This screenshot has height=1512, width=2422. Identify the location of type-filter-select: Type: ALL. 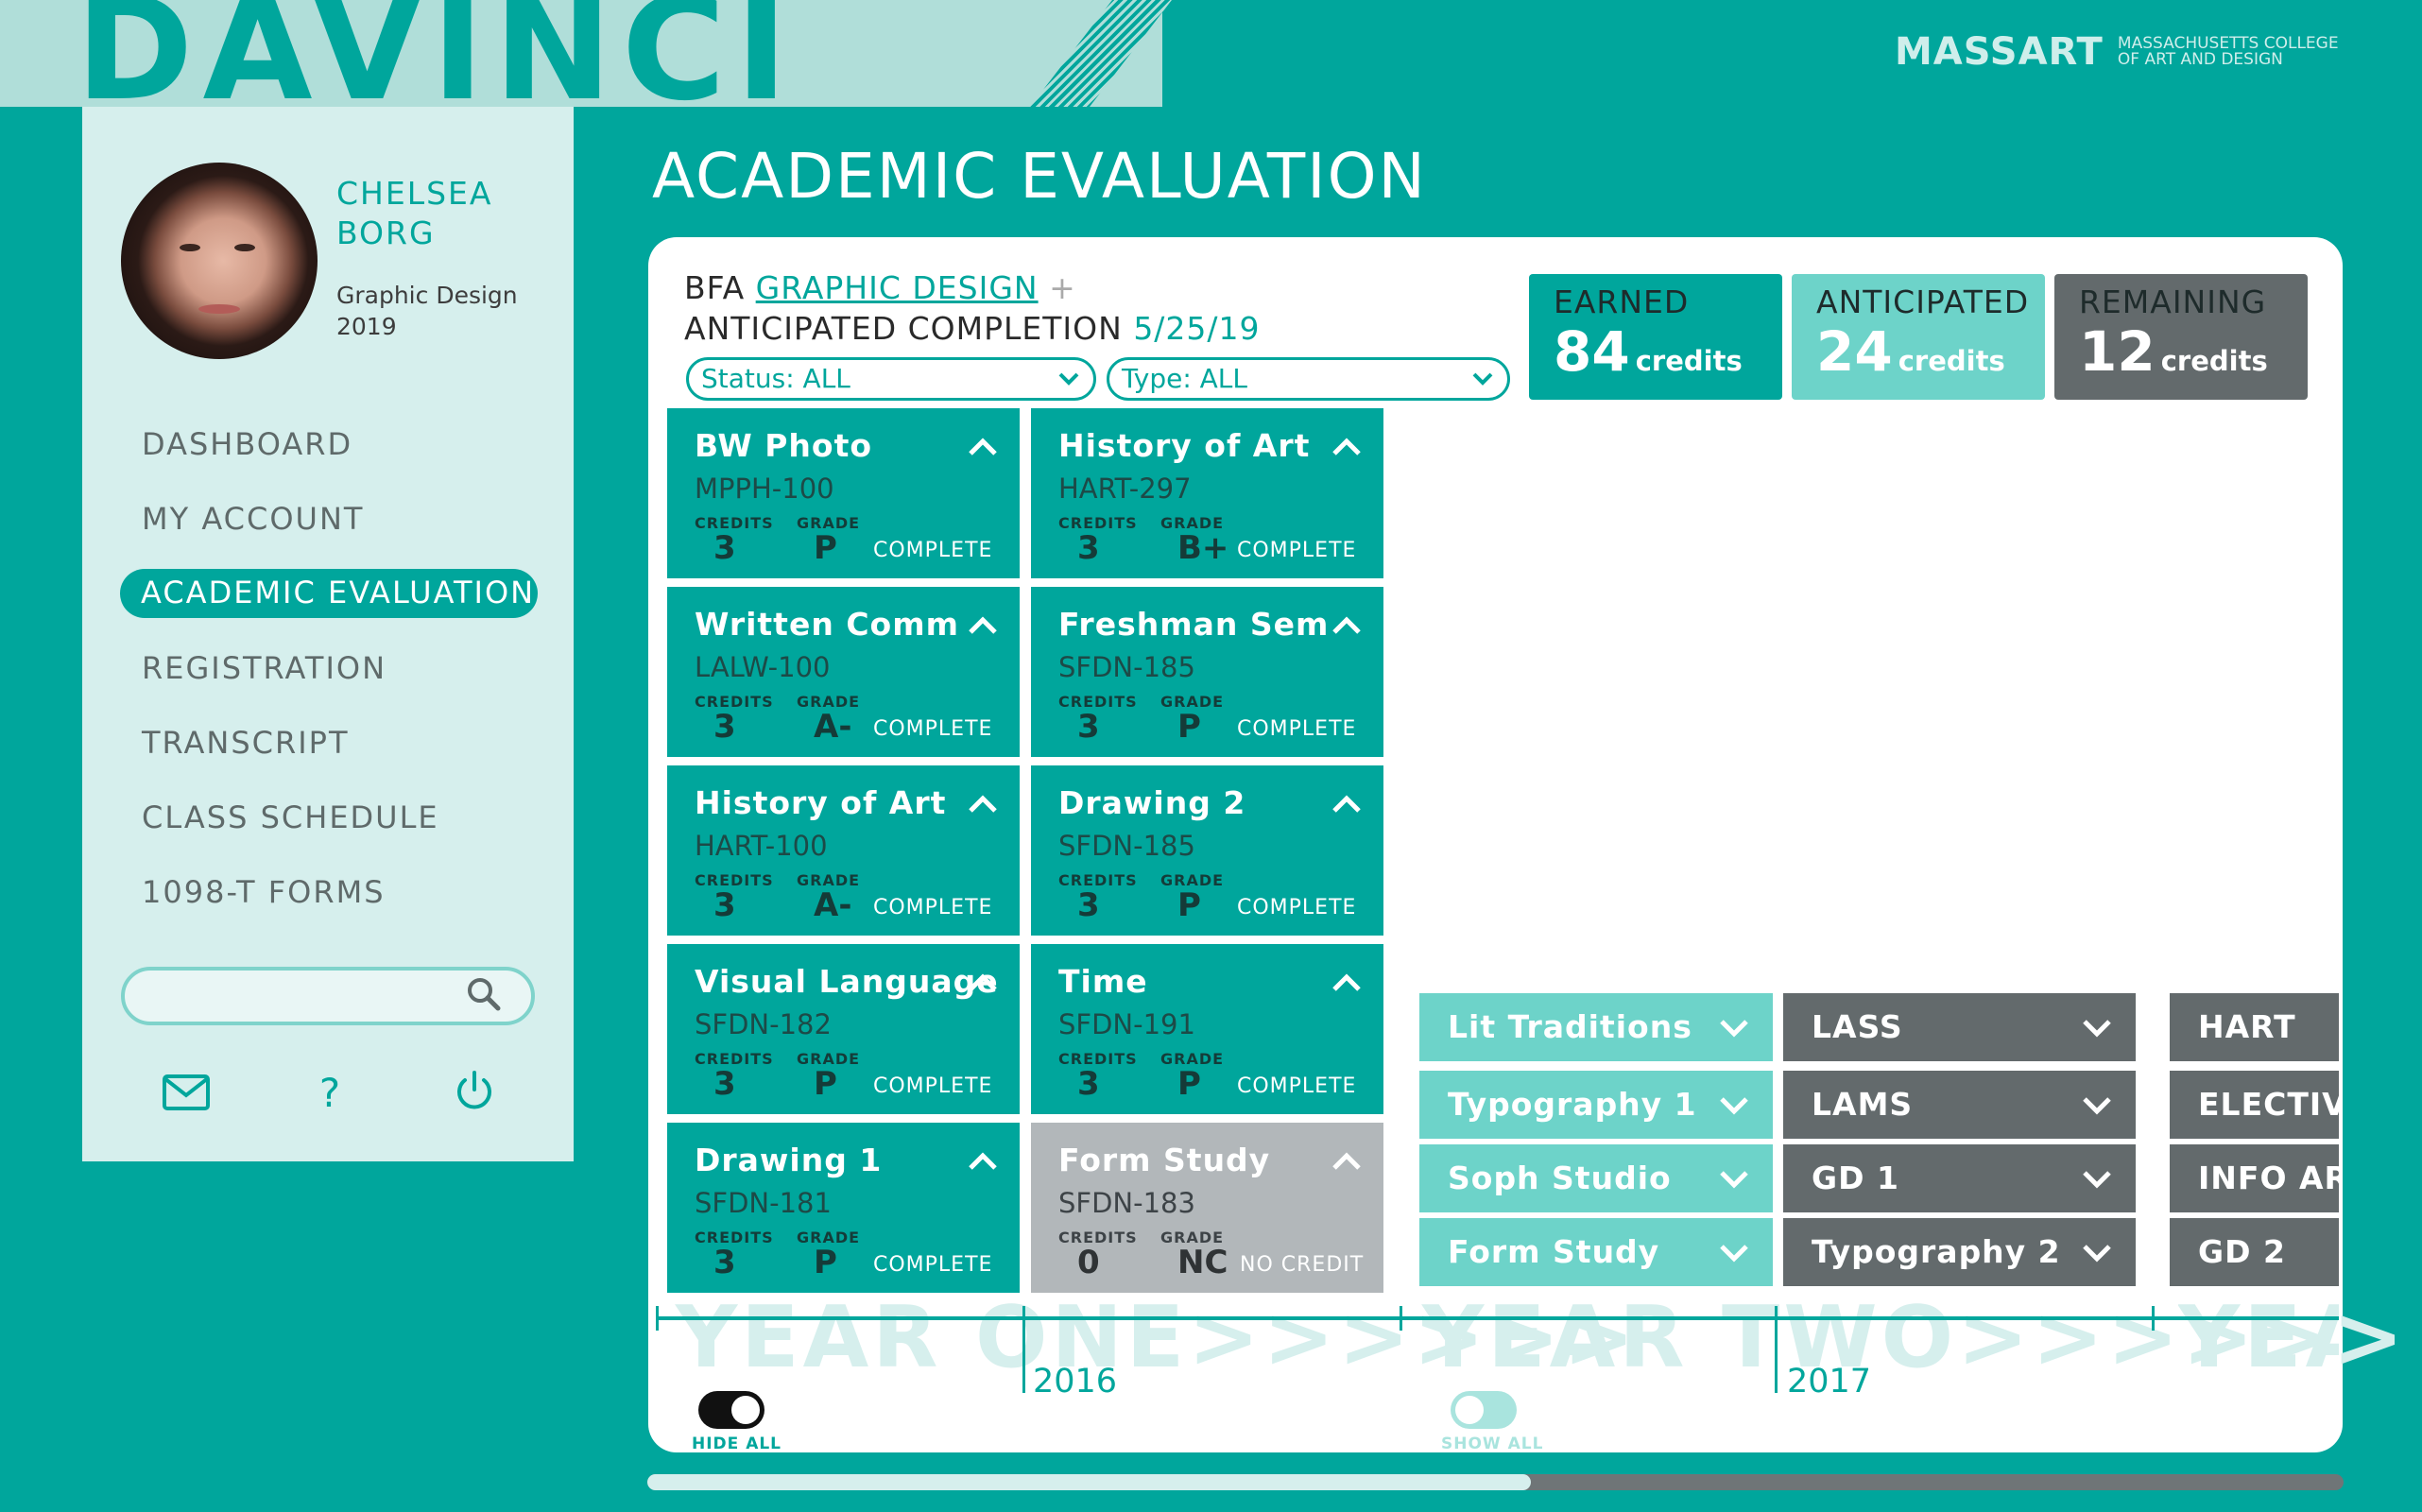
(1308, 379).